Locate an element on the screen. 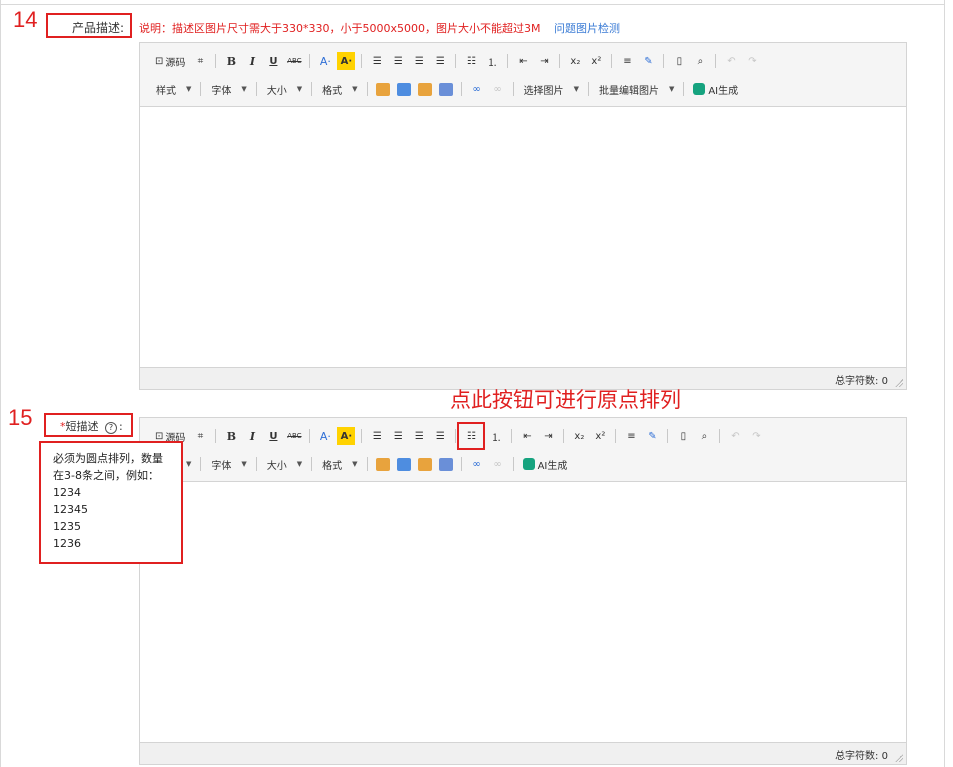  tooltip-line: 1234 is located at coordinates (67, 492).